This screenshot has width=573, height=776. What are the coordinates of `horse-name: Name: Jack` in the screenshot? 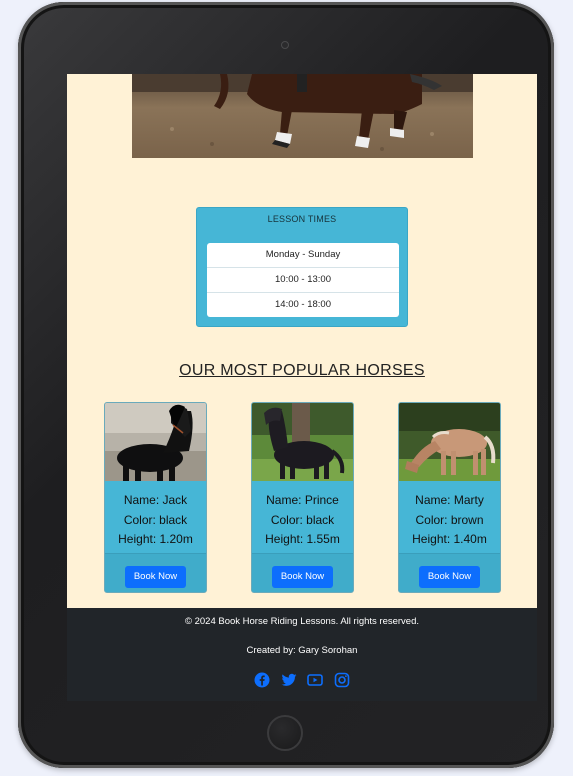 It's located at (155, 500).